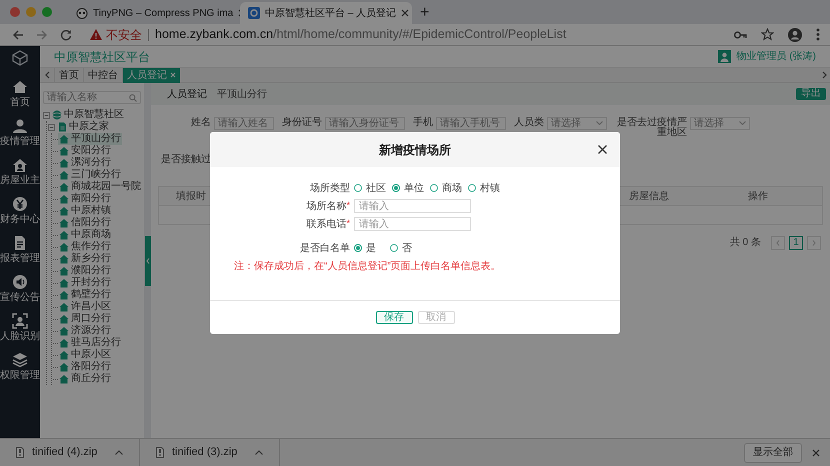 The width and height of the screenshot is (830, 466). I want to click on field-label: 是否白名单, so click(325, 249).